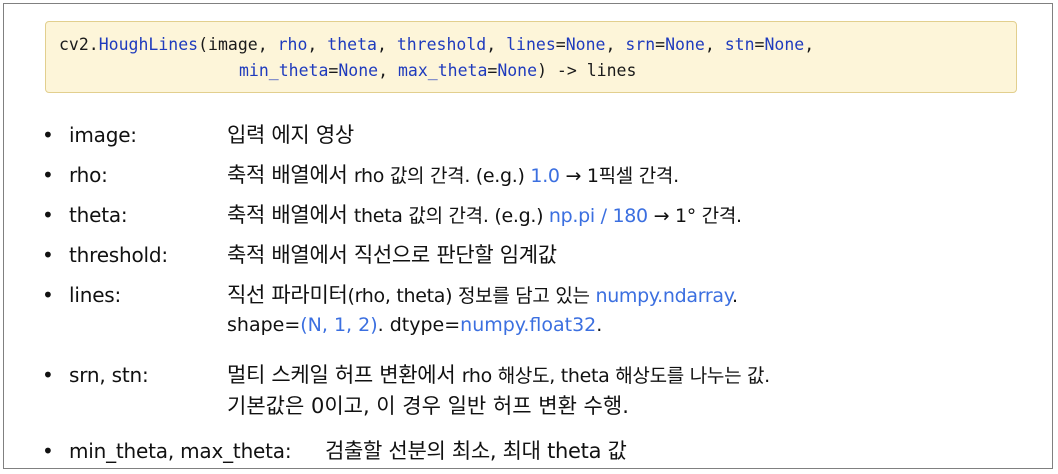 The height and width of the screenshot is (474, 1058). What do you see at coordinates (441, 44) in the screenshot?
I see `signature-arg-threshold: threshold` at bounding box center [441, 44].